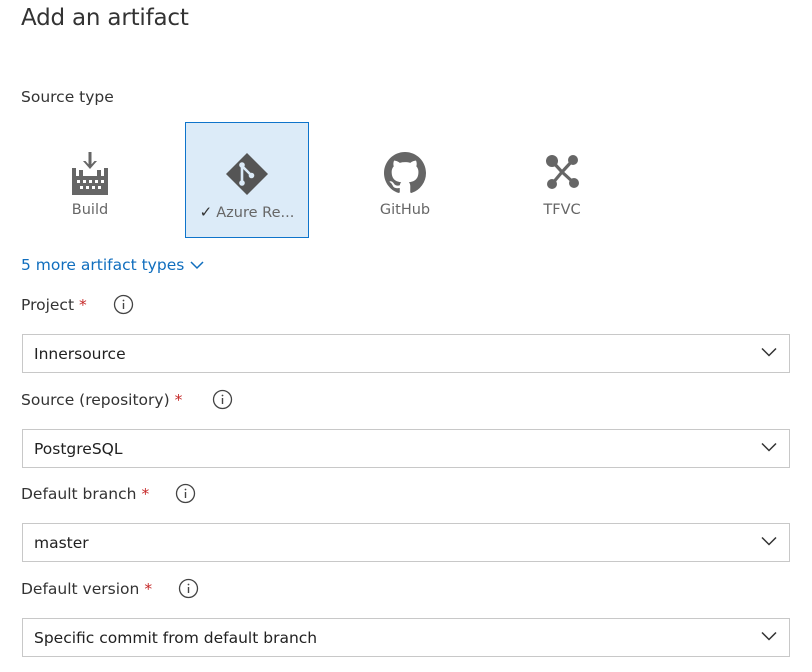 This screenshot has width=812, height=672. Describe the element at coordinates (405, 174) in the screenshot. I see `github-icon` at that location.